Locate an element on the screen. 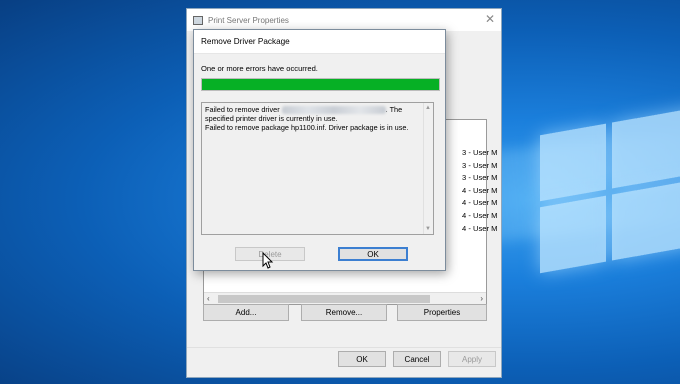  close-icon: ✕ is located at coordinates (490, 19).